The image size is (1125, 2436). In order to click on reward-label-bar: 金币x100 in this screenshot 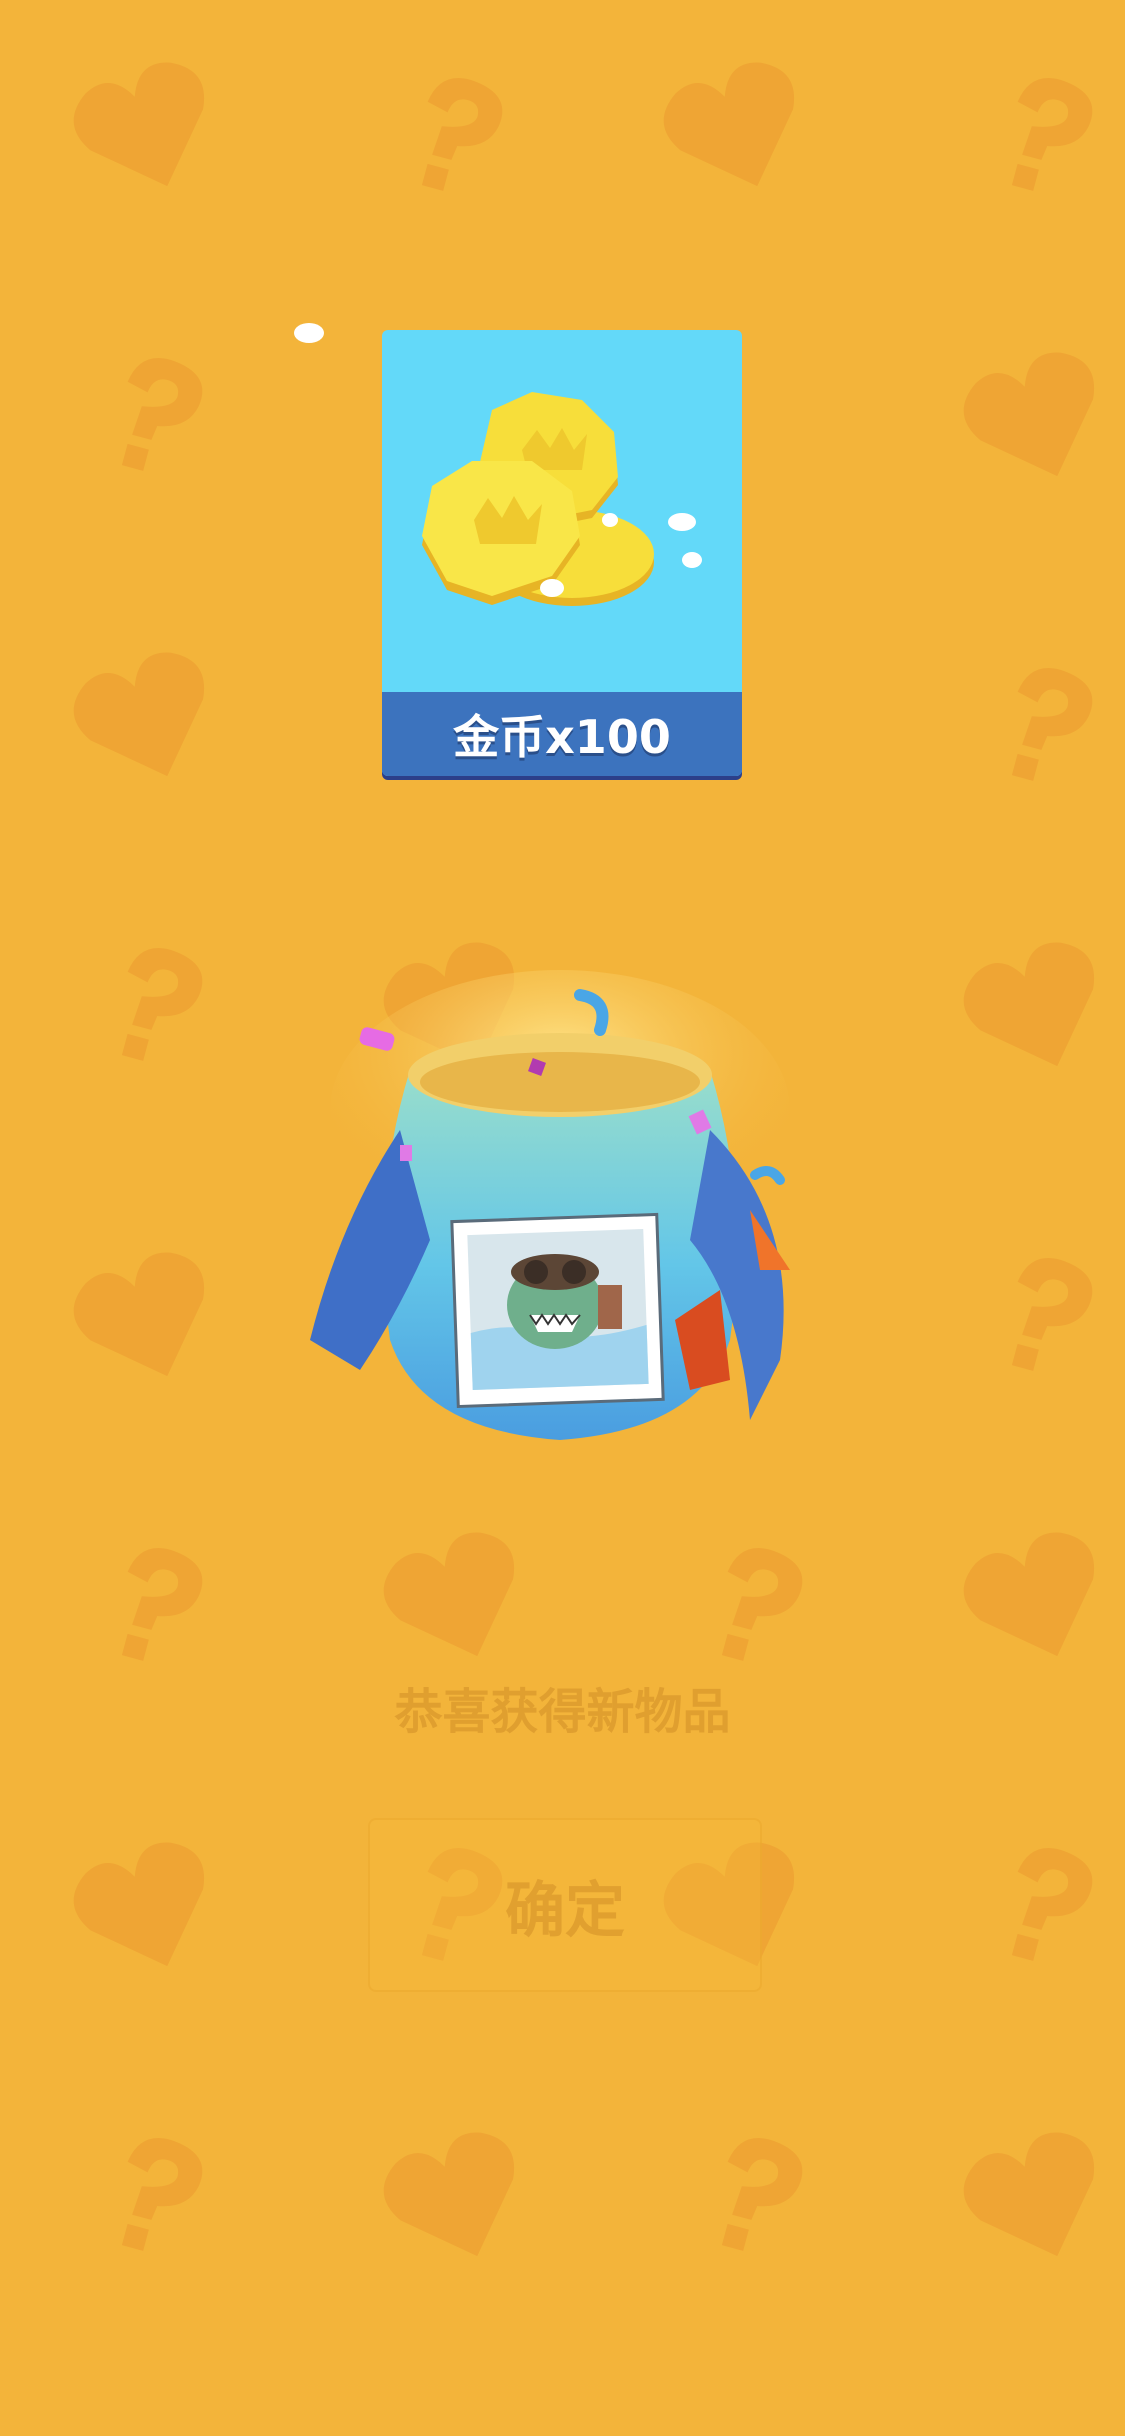, I will do `click(562, 734)`.